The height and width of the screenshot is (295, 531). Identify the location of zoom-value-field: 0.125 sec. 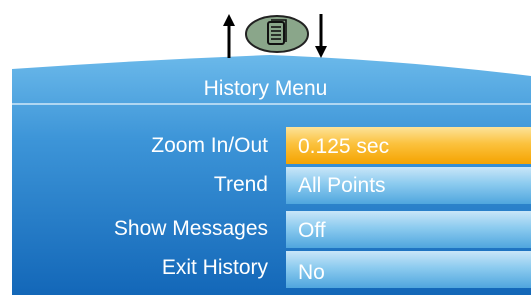
(408, 145).